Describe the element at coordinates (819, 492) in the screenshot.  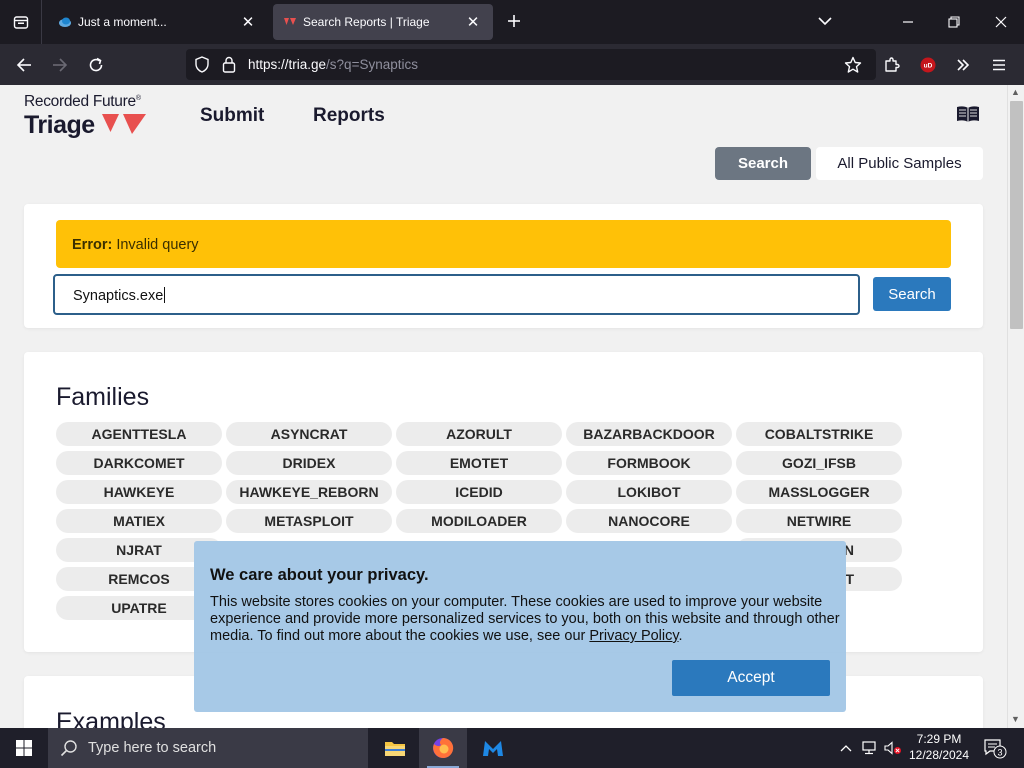
I see `family-tag: MASSLOGGER` at that location.